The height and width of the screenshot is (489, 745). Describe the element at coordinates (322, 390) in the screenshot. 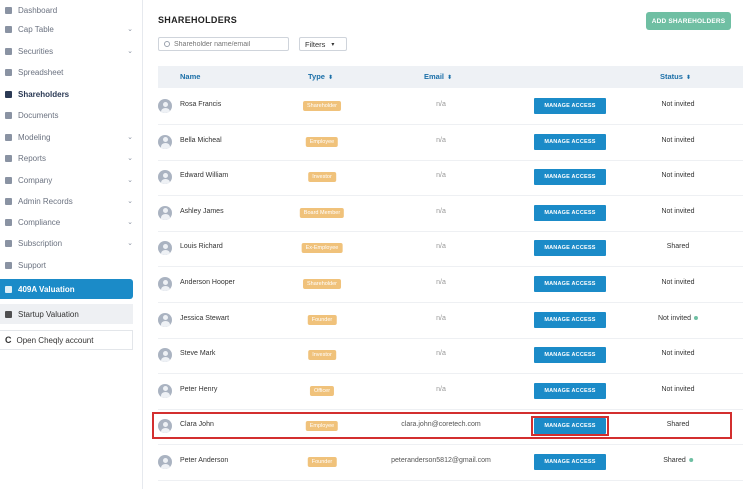

I see `type-badge: Officer` at that location.